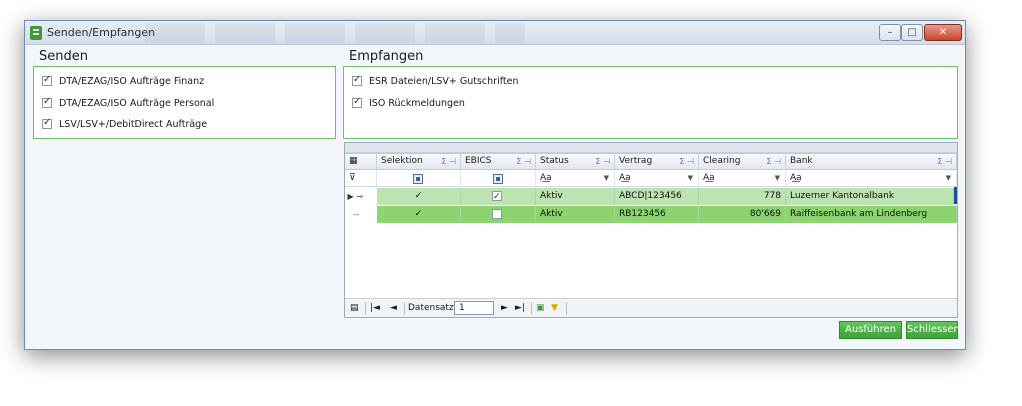 The image size is (1022, 406). I want to click on senden-item-finanz: DTA/EZAG/ISO Aufträge Finanz, so click(123, 81).